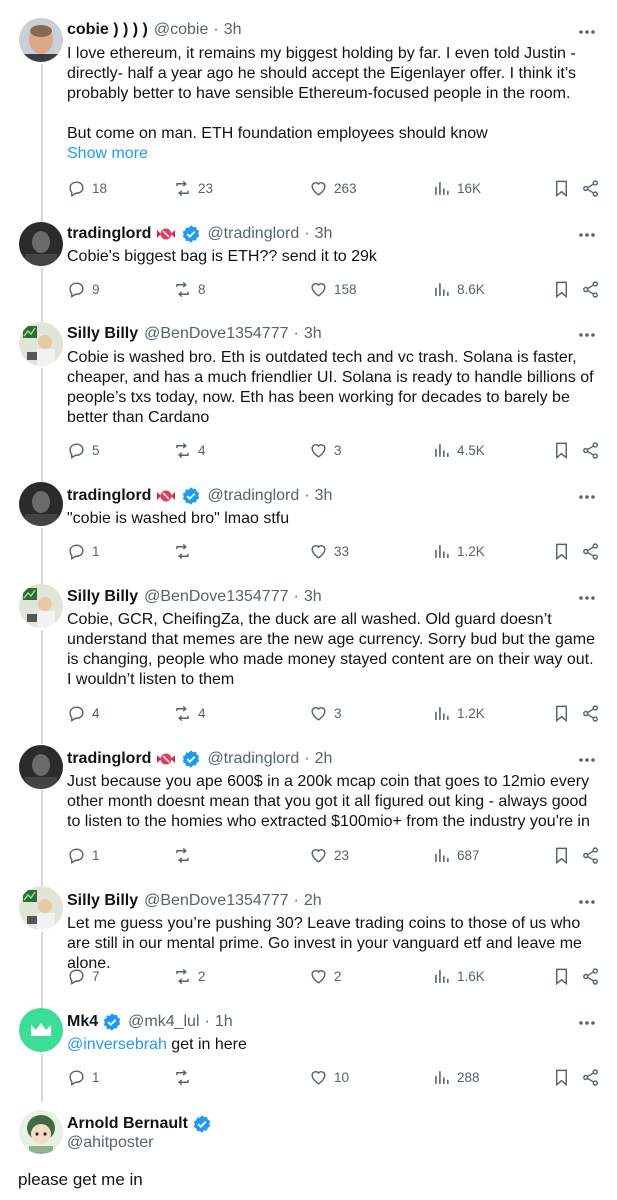 Image resolution: width=617 pixels, height=1200 pixels. Describe the element at coordinates (163, 1022) in the screenshot. I see `author-handle: @mk4_lul` at that location.